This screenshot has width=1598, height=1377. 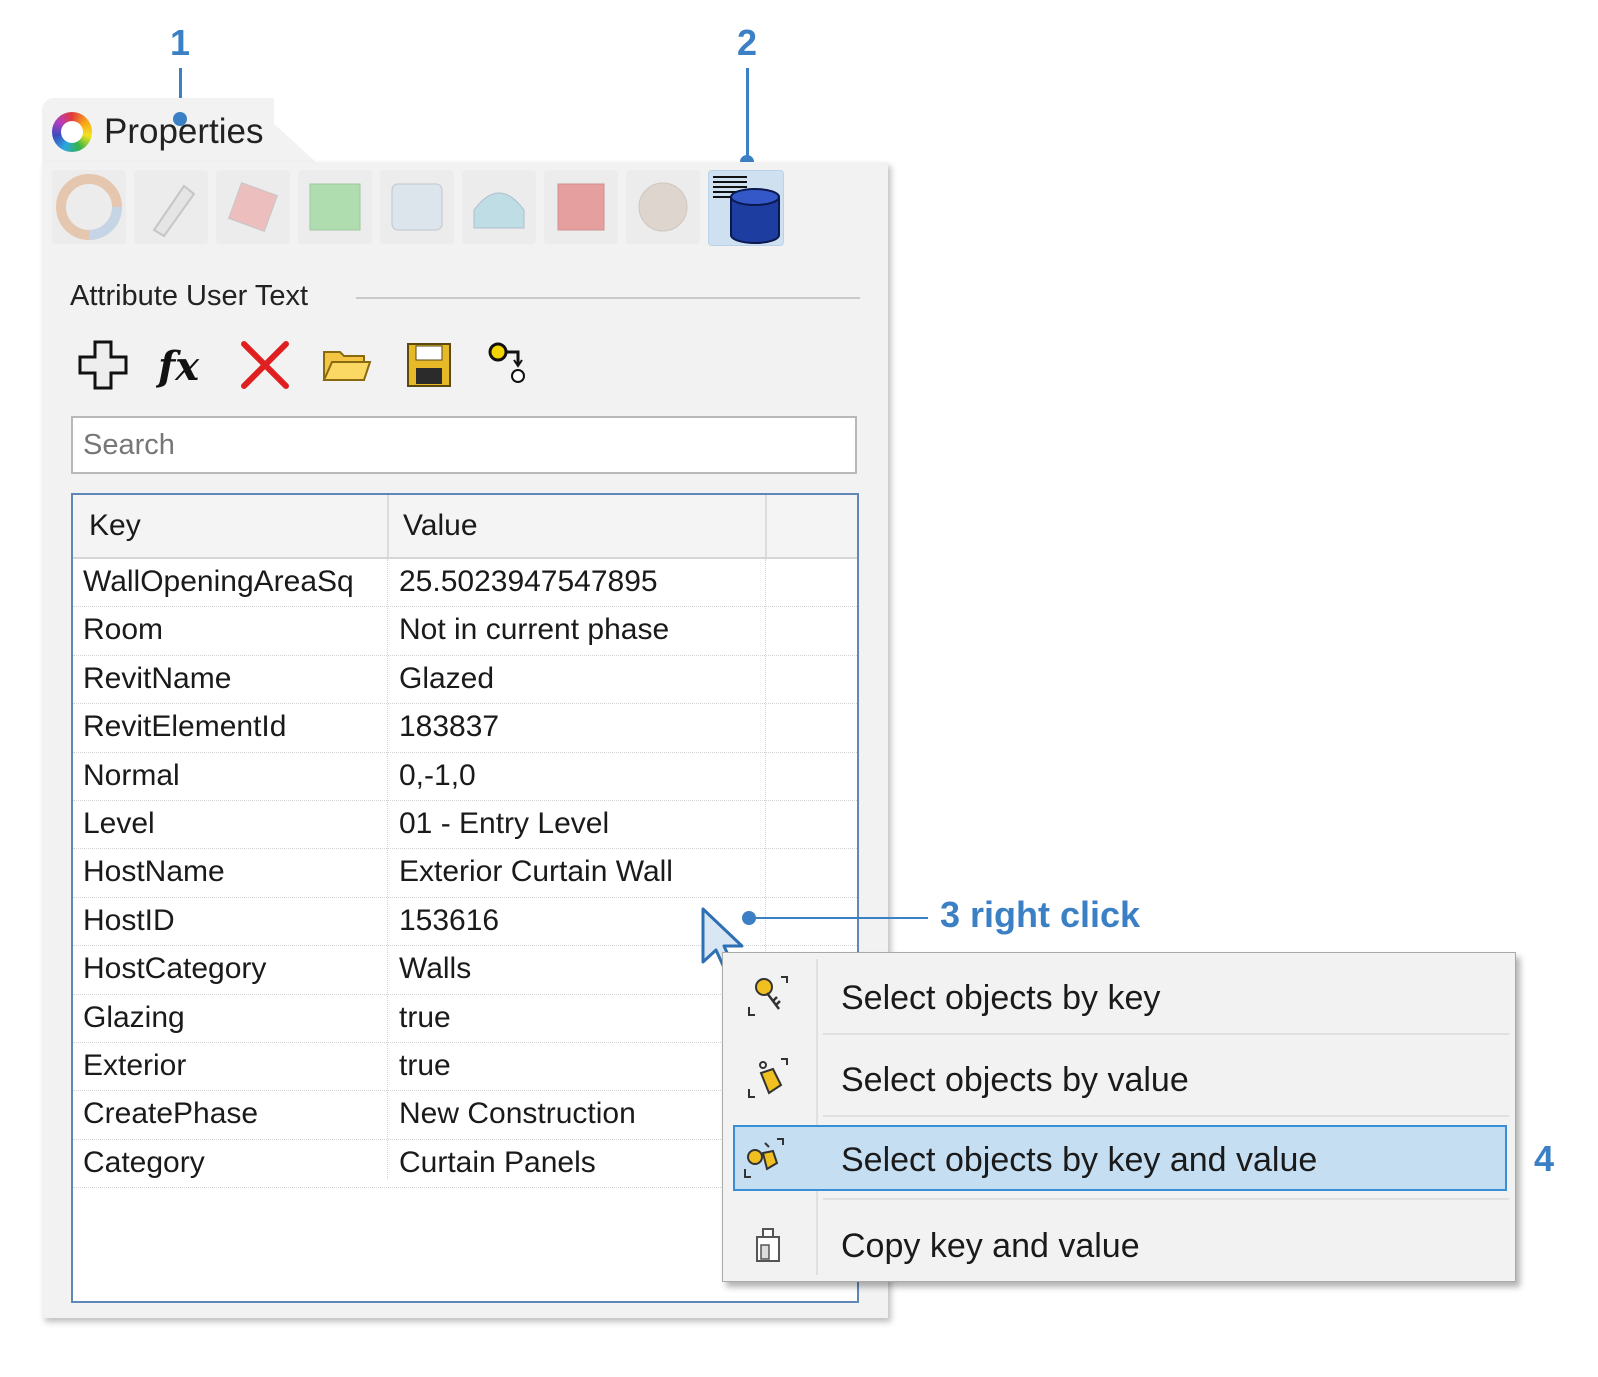 What do you see at coordinates (1544, 1158) in the screenshot?
I see `callout-4: 4` at bounding box center [1544, 1158].